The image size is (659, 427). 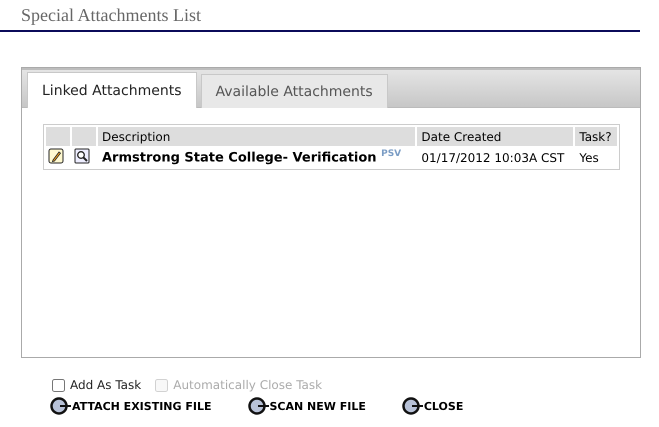 What do you see at coordinates (257, 136) in the screenshot?
I see `column-header: Description` at bounding box center [257, 136].